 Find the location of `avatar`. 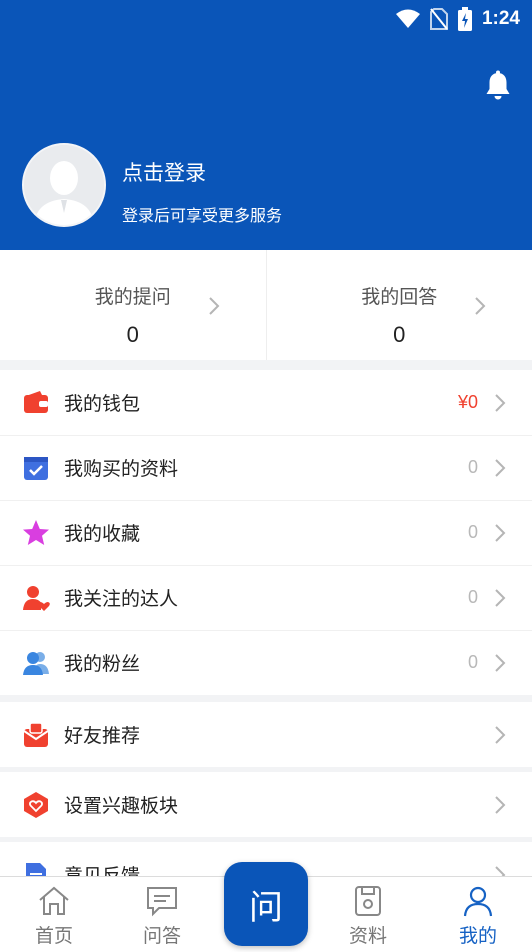

avatar is located at coordinates (64, 185).